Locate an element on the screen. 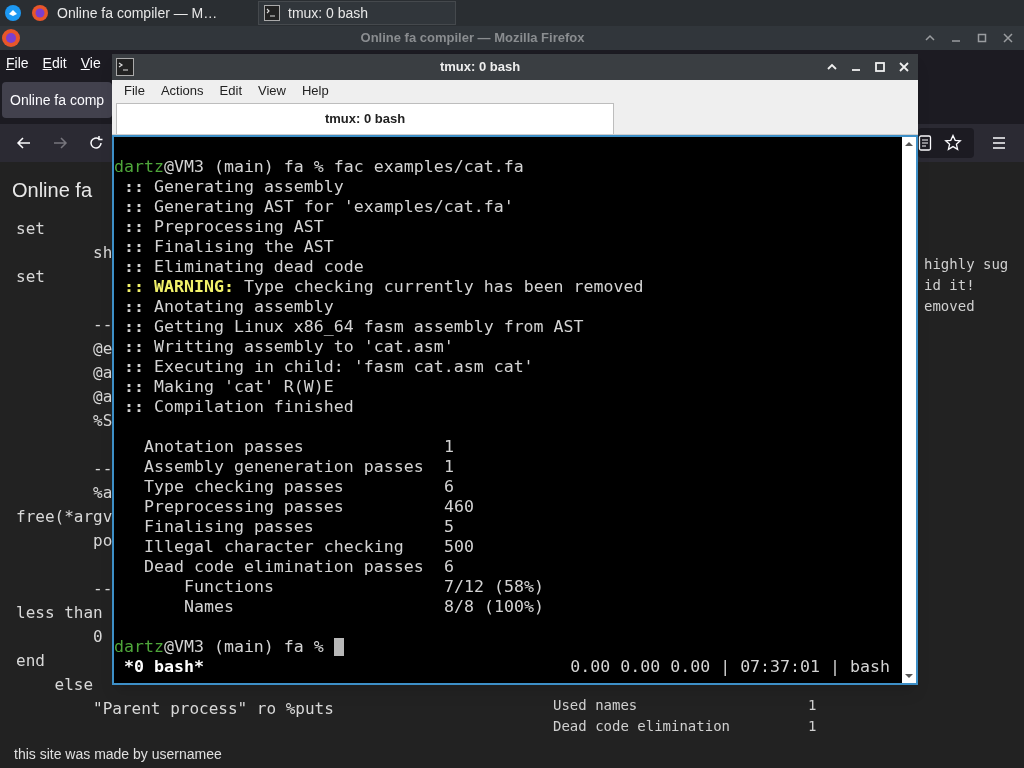  menu-item: Vie is located at coordinates (90, 63).